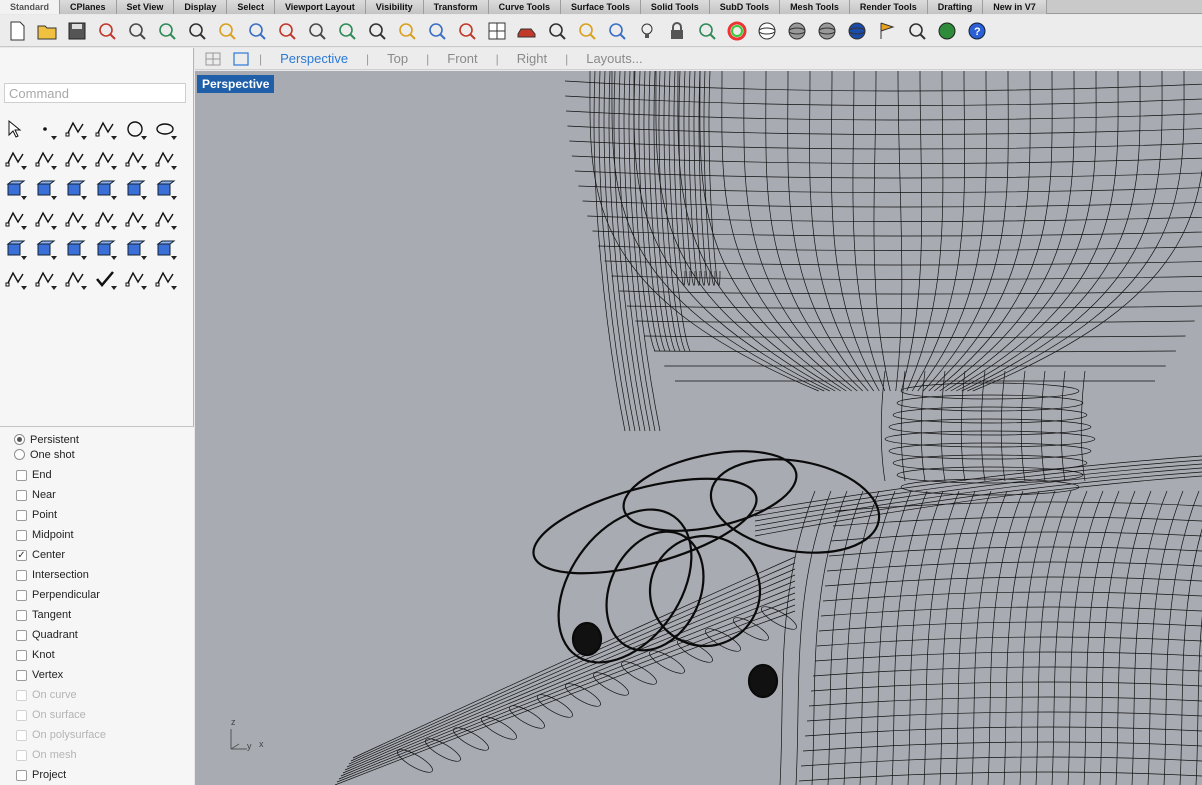  I want to click on osnap-center-row: ✓ Center, so click(97, 555).